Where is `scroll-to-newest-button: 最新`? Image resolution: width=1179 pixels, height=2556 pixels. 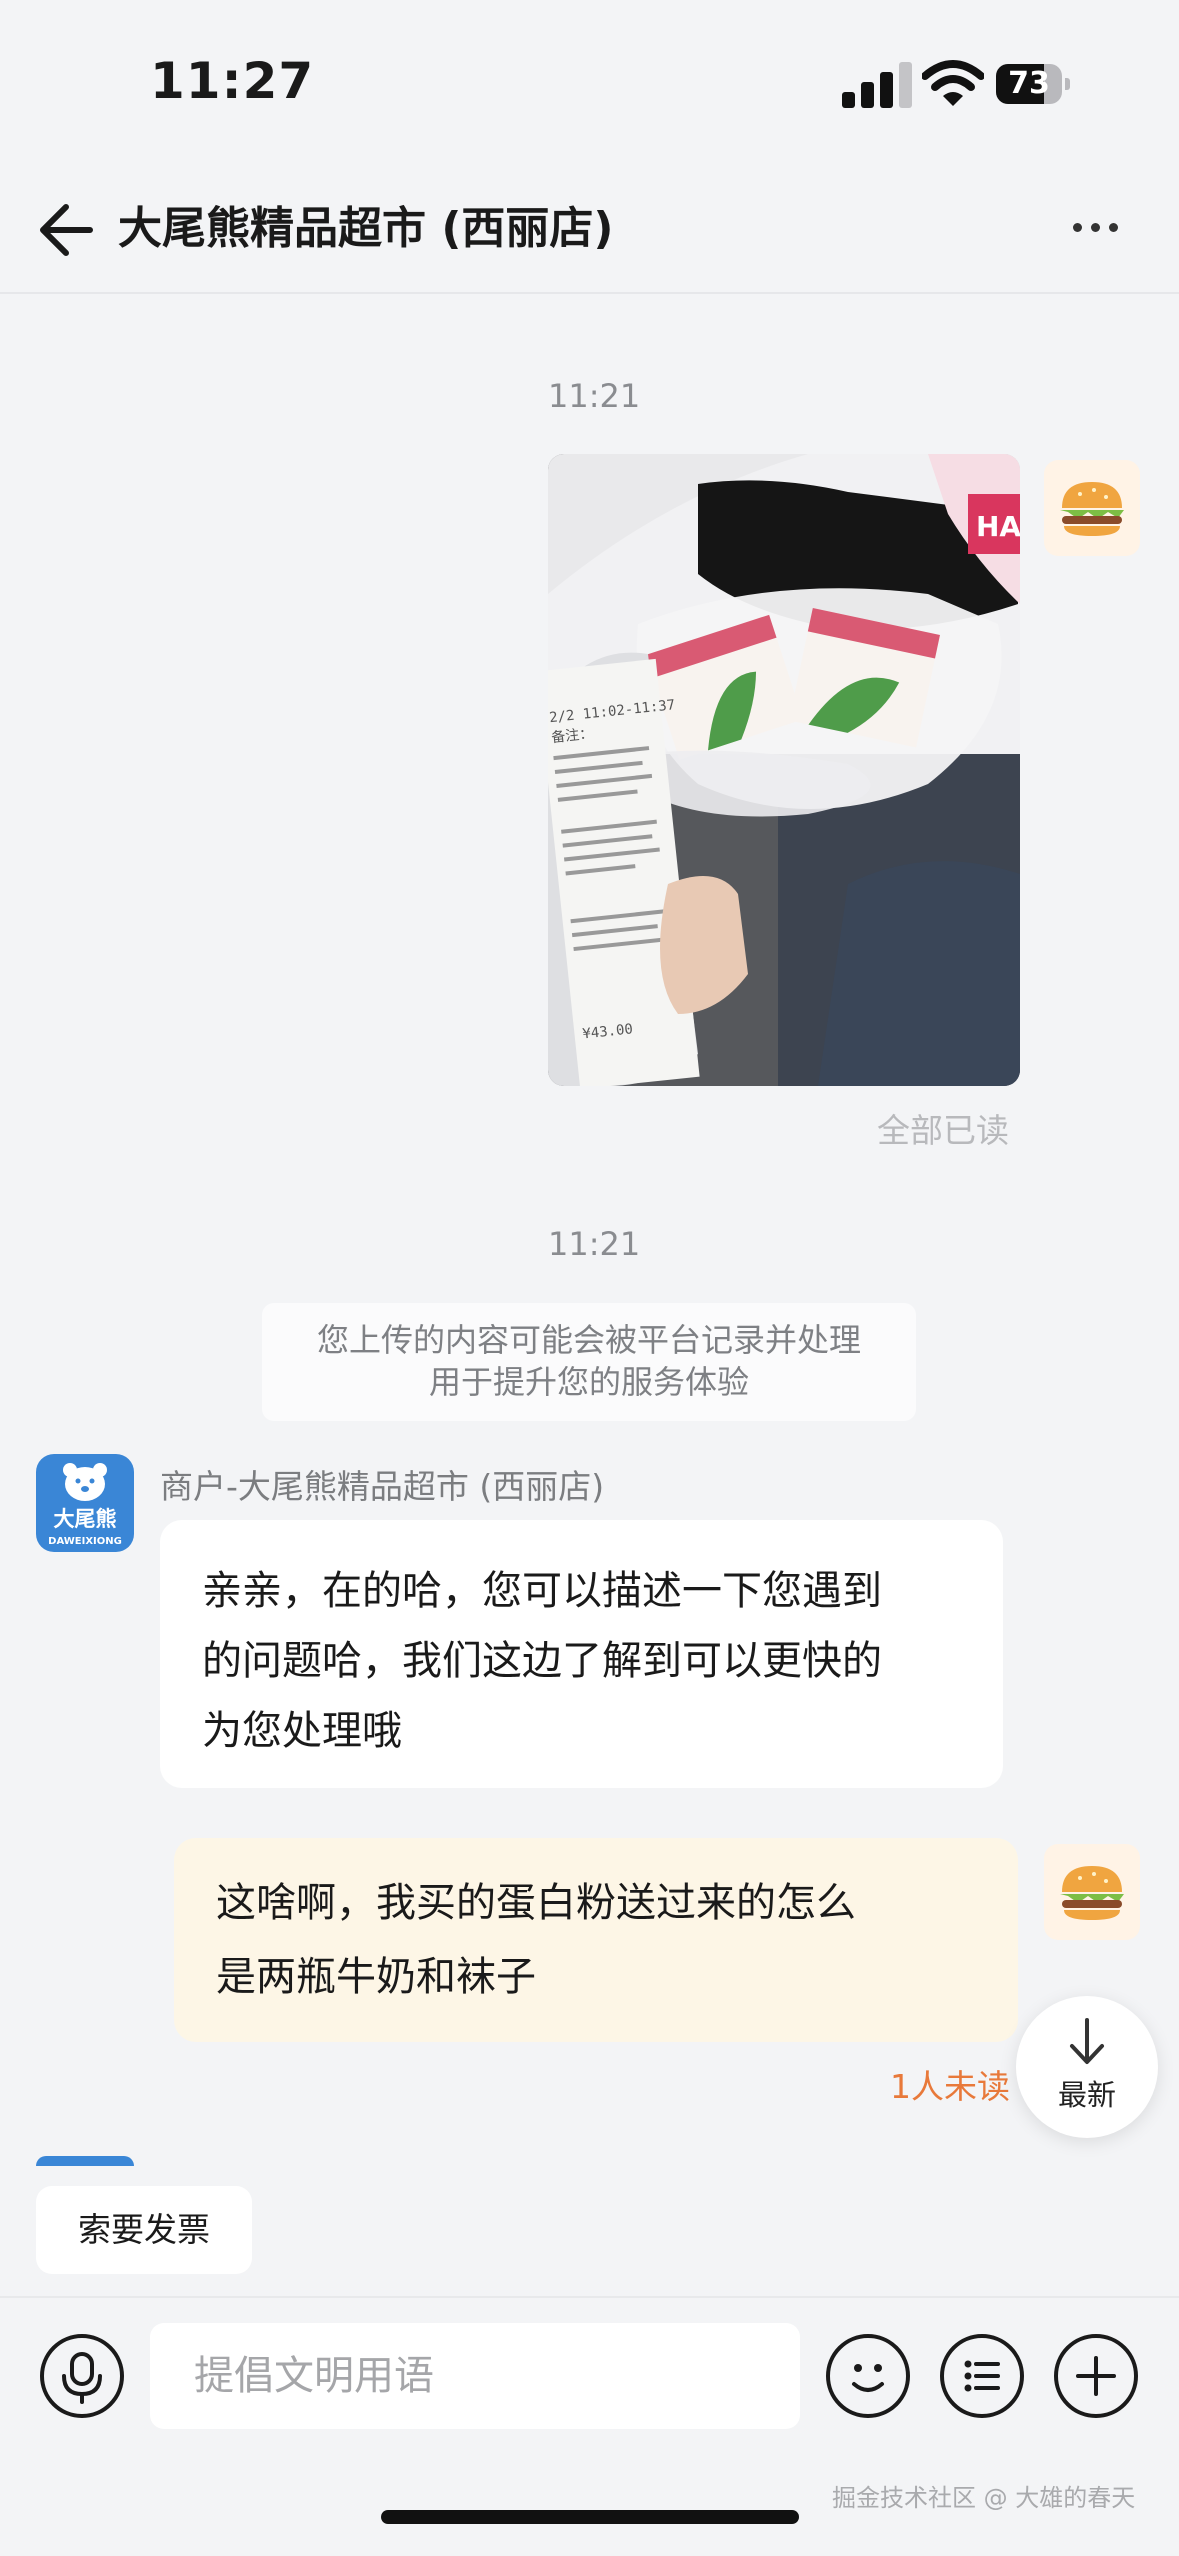
scroll-to-newest-button: 最新 is located at coordinates (1087, 2067).